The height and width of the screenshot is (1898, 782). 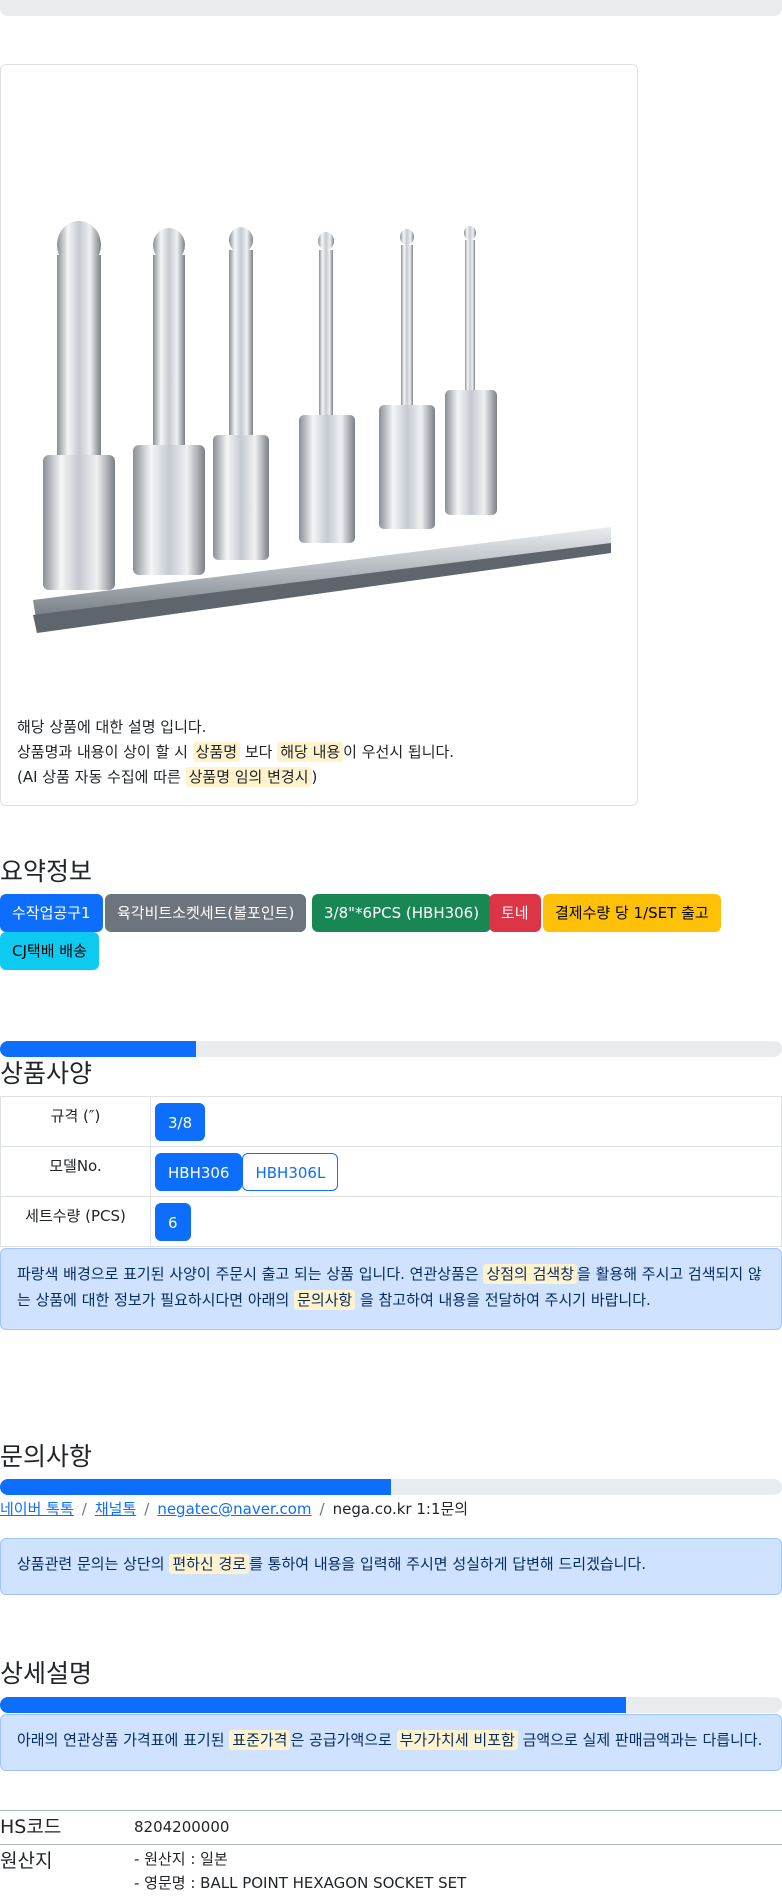 I want to click on text: 아래의 연관상품 가격표에 표기된, so click(x=123, y=1740).